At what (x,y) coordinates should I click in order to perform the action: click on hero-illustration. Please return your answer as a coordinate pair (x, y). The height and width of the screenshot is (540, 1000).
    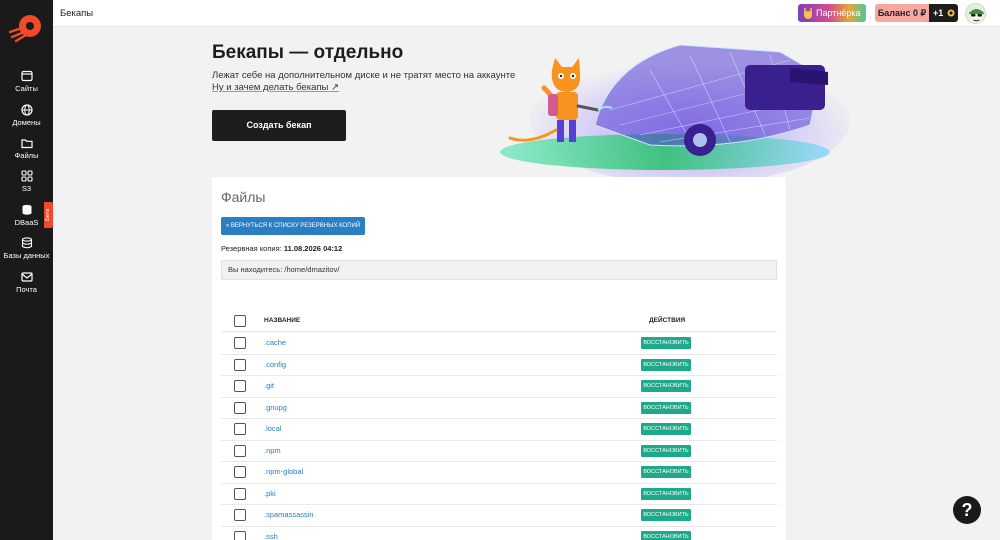
    Looking at the image, I should click on (675, 112).